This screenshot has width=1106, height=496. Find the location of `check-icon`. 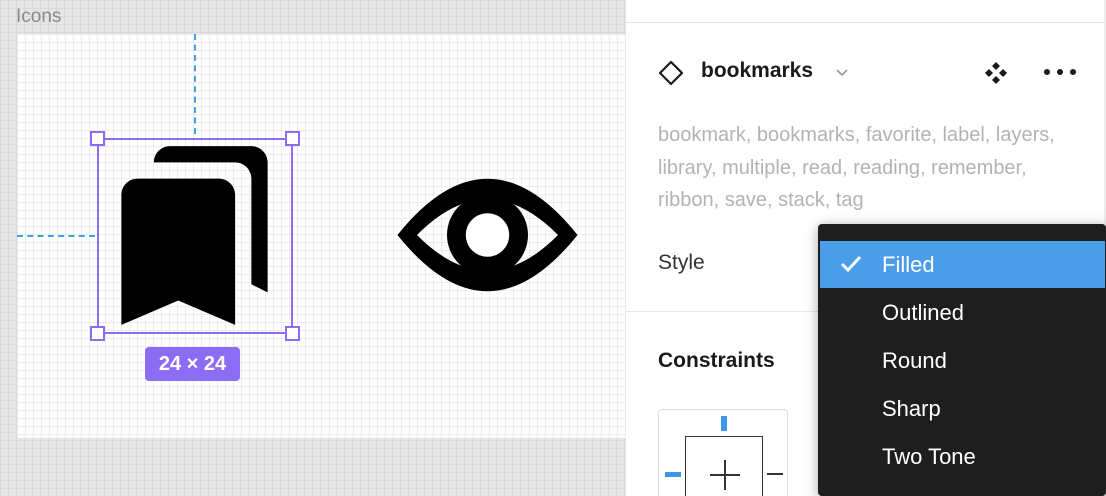

check-icon is located at coordinates (851, 264).